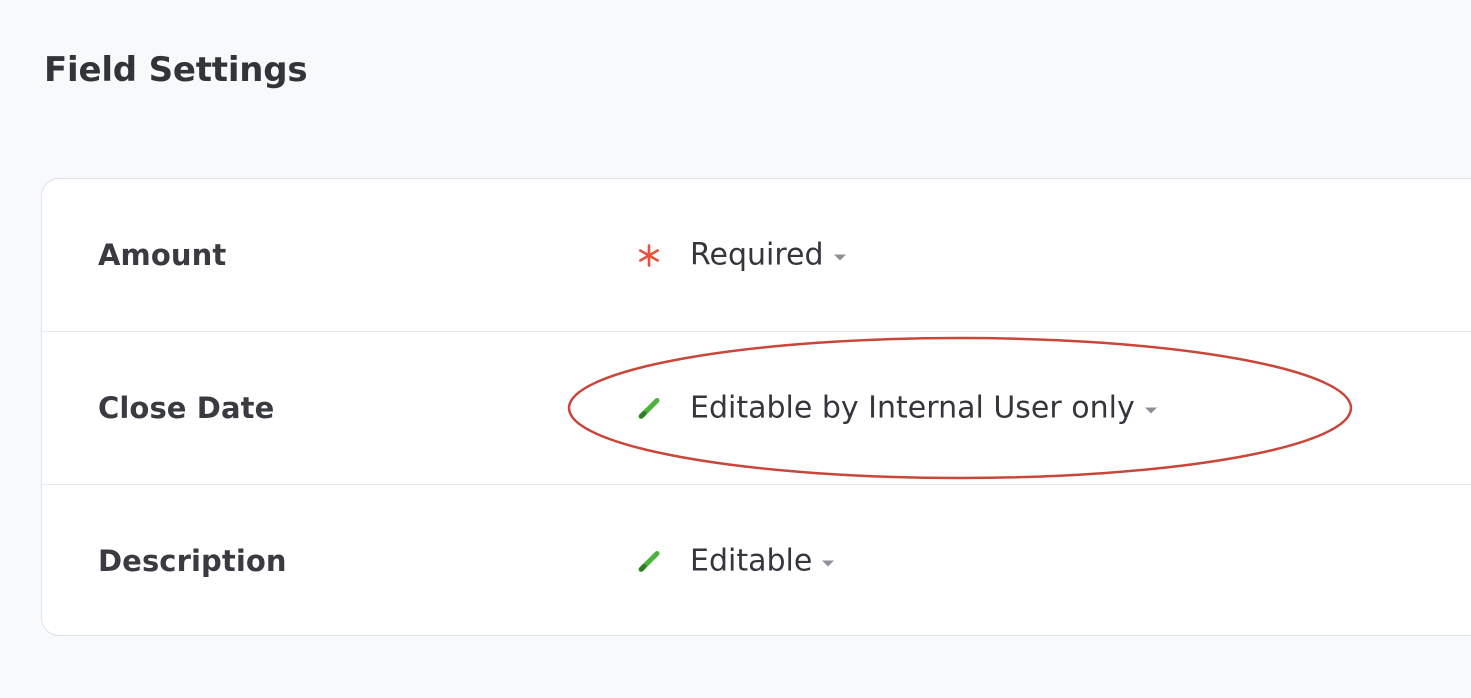  What do you see at coordinates (162, 255) in the screenshot?
I see `field-name: Amount` at bounding box center [162, 255].